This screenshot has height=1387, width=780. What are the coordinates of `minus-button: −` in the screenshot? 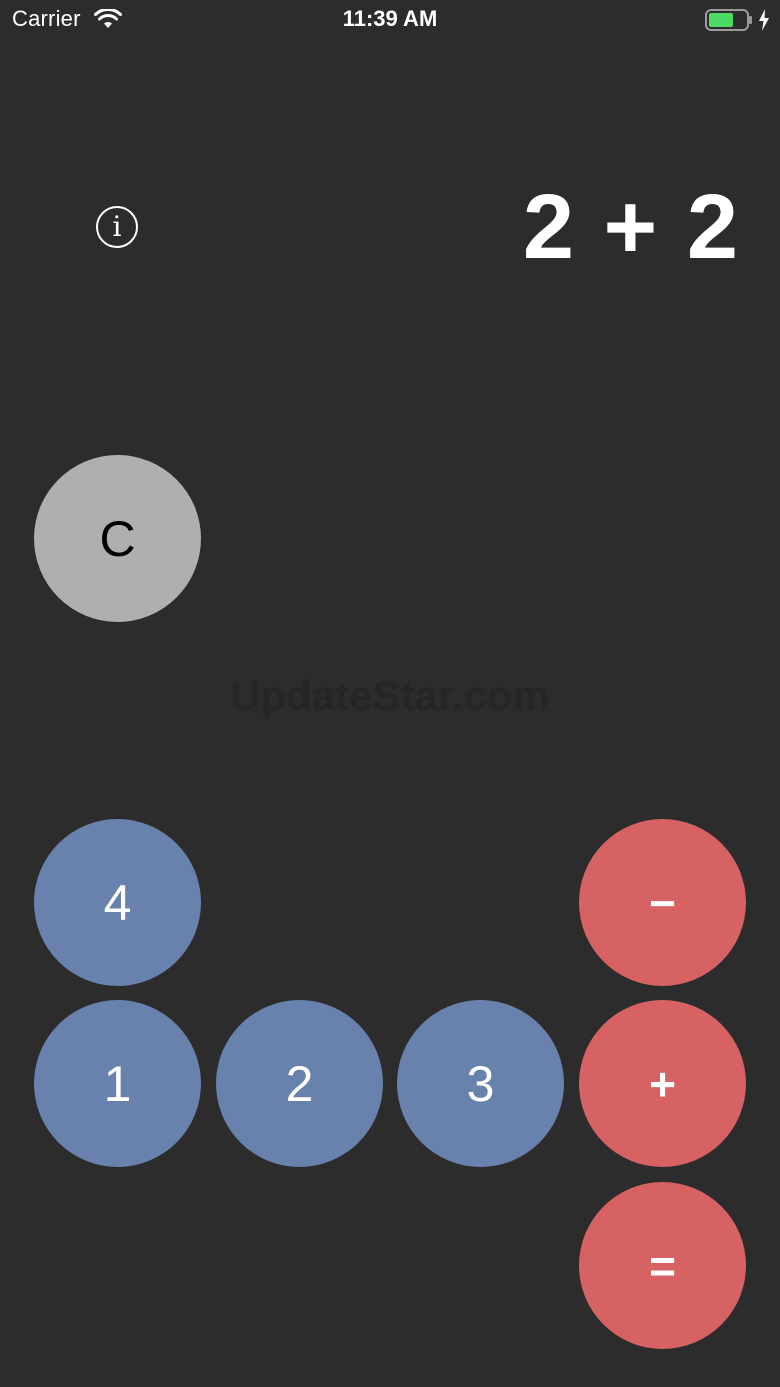 It's located at (662, 902).